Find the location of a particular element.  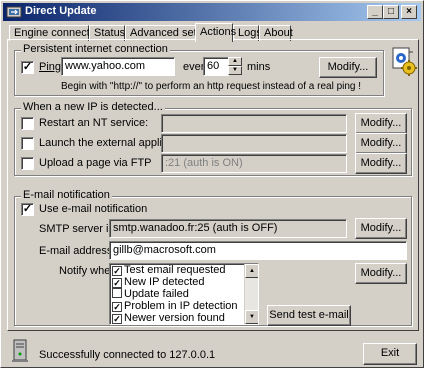

tab-actions: Actions is located at coordinates (215, 32).